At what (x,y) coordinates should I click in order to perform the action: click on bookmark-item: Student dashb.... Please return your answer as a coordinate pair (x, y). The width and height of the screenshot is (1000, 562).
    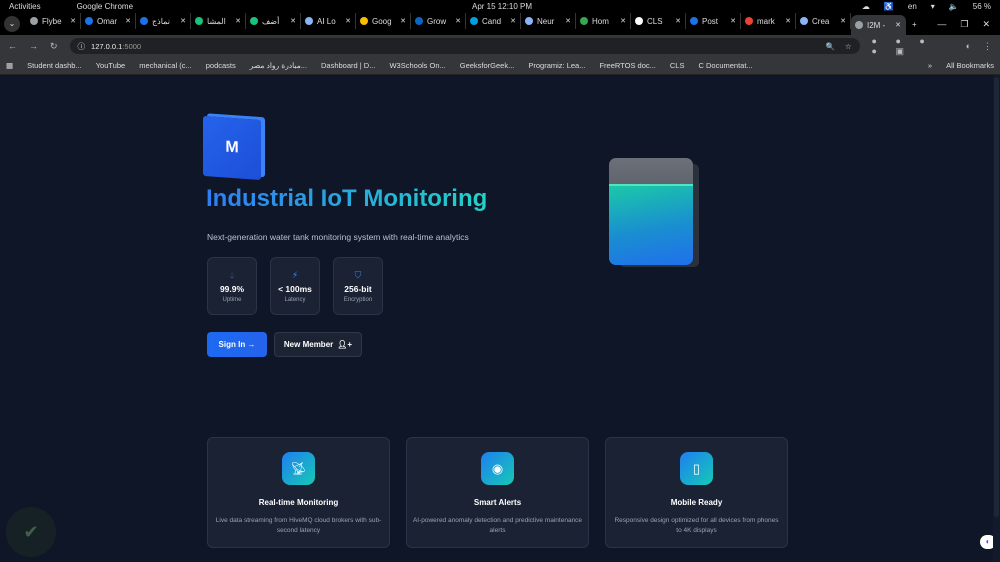
    Looking at the image, I should click on (54, 65).